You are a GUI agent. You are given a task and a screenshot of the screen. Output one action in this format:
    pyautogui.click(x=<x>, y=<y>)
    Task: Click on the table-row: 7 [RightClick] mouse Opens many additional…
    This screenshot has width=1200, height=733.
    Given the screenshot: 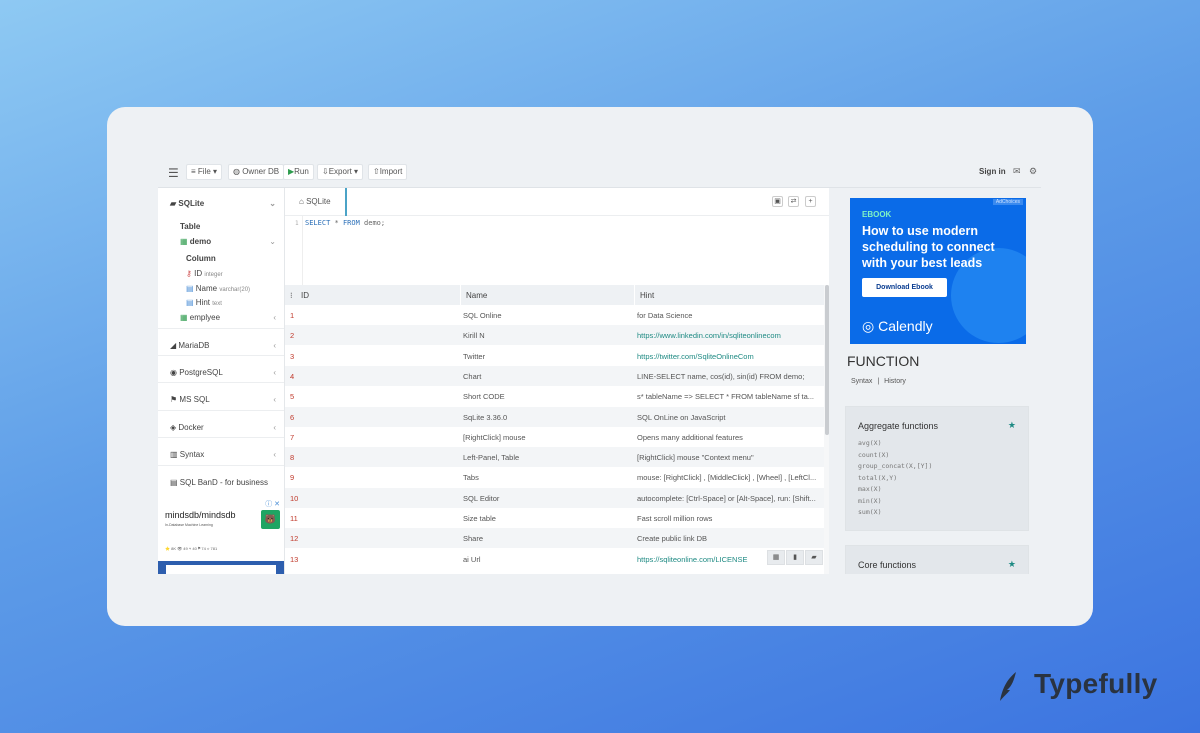 What is the action you would take?
    pyautogui.click(x=554, y=437)
    